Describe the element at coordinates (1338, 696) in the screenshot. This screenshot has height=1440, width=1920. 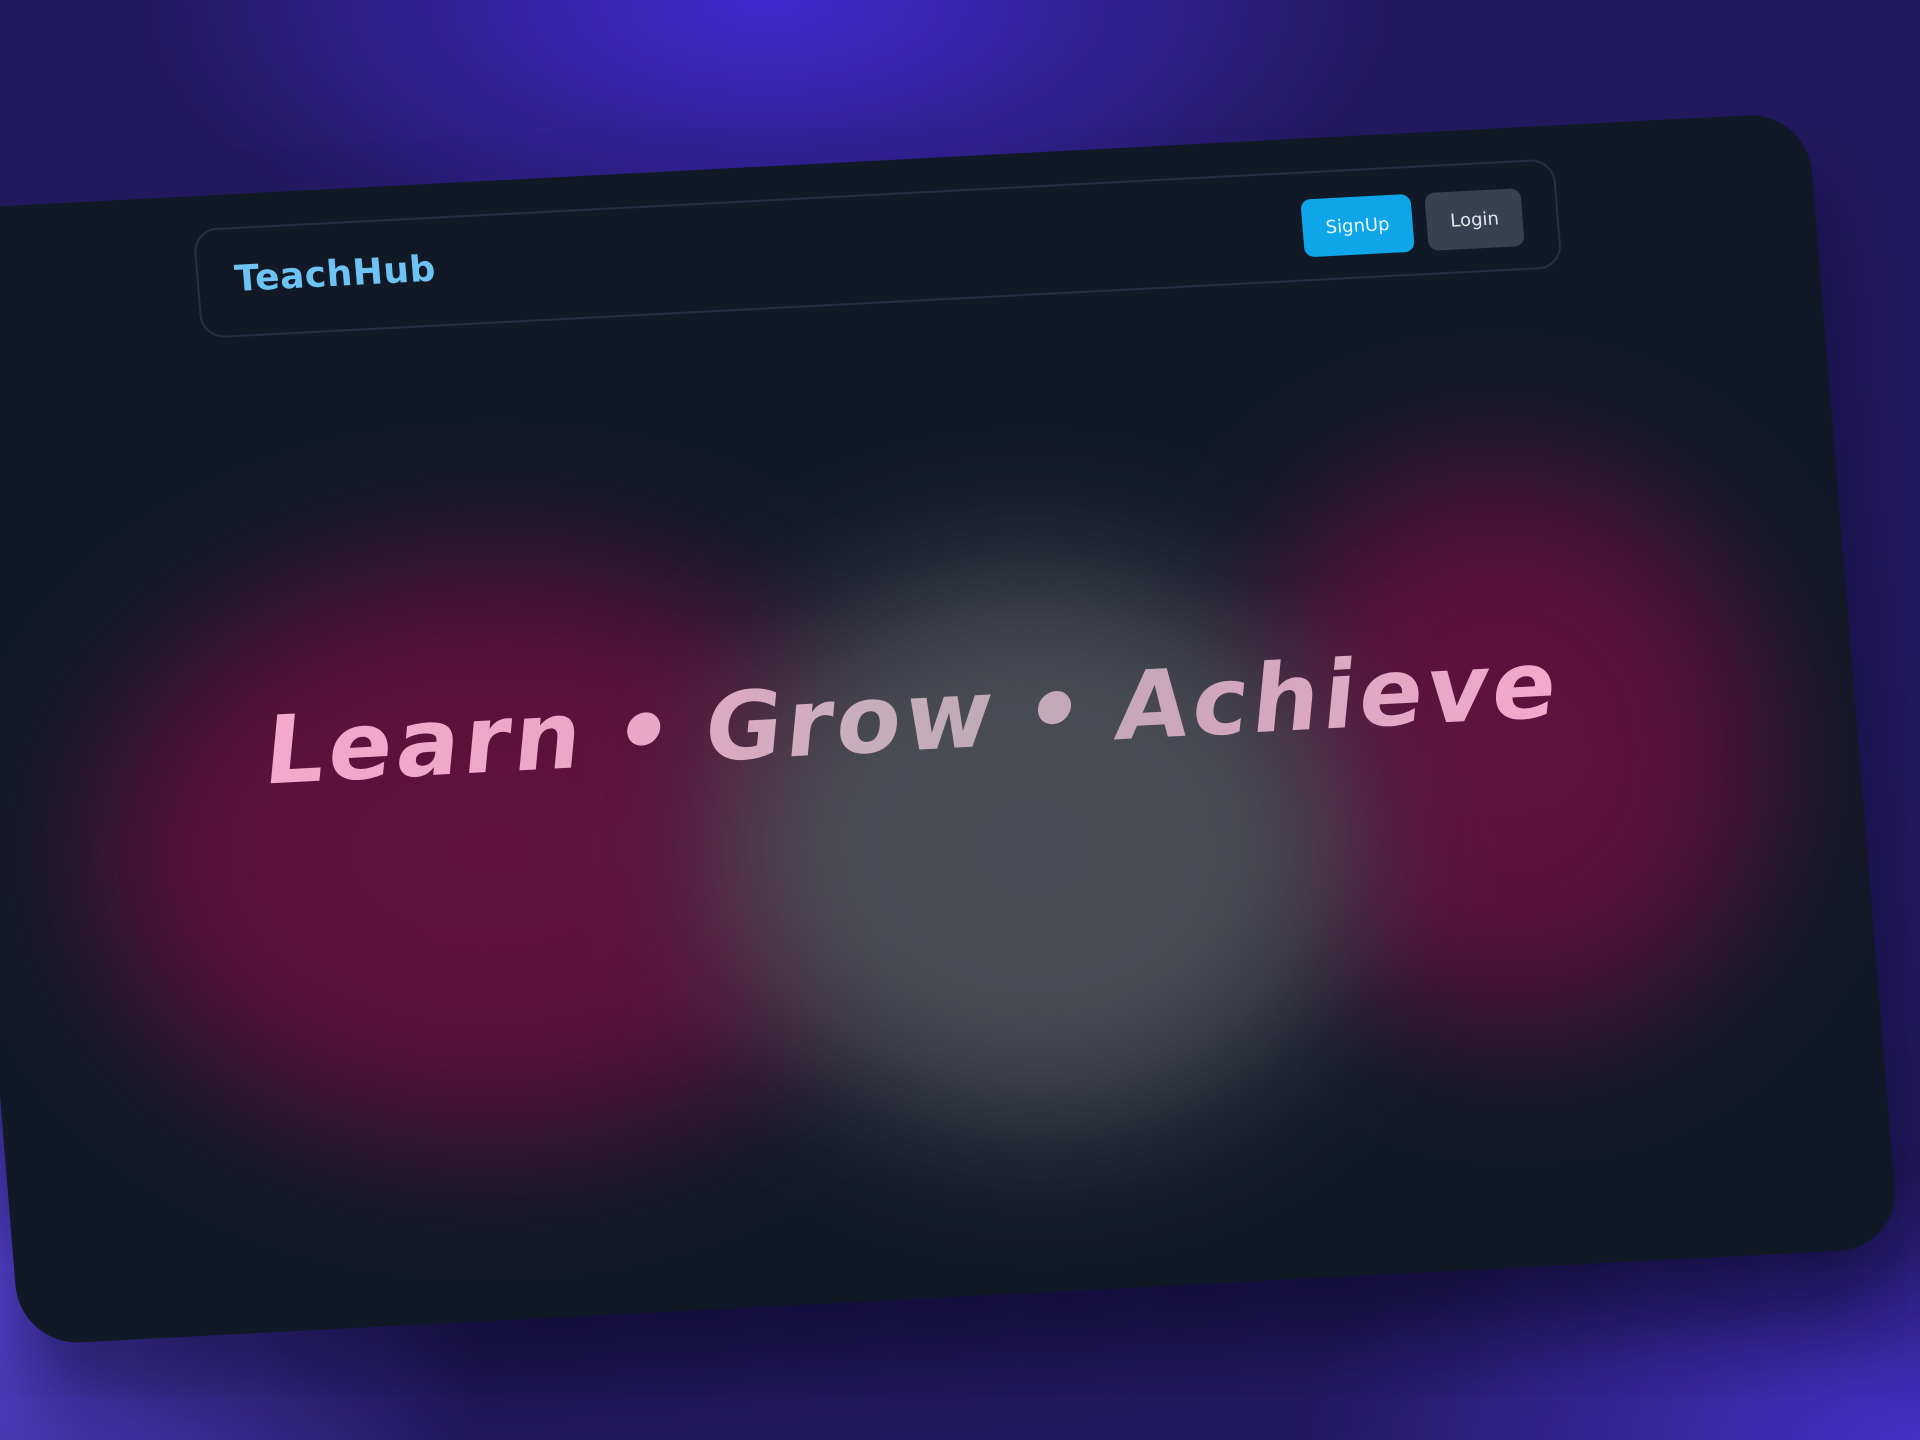
I see `tagline-word-achieve: Achieve` at that location.